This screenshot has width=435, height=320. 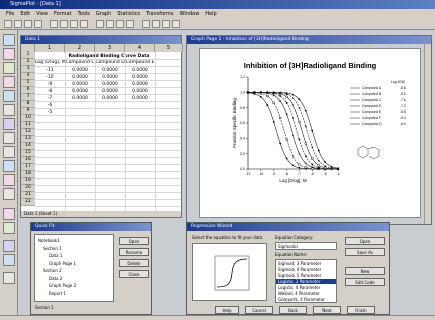 What do you see at coordinates (159, 14) in the screenshot?
I see `menu-transforms: Transforms` at bounding box center [159, 14].